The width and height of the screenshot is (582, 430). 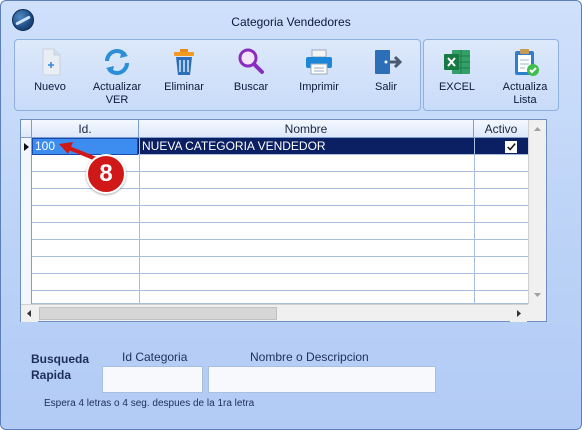 I want to click on scroll-down-button, so click(x=537, y=295).